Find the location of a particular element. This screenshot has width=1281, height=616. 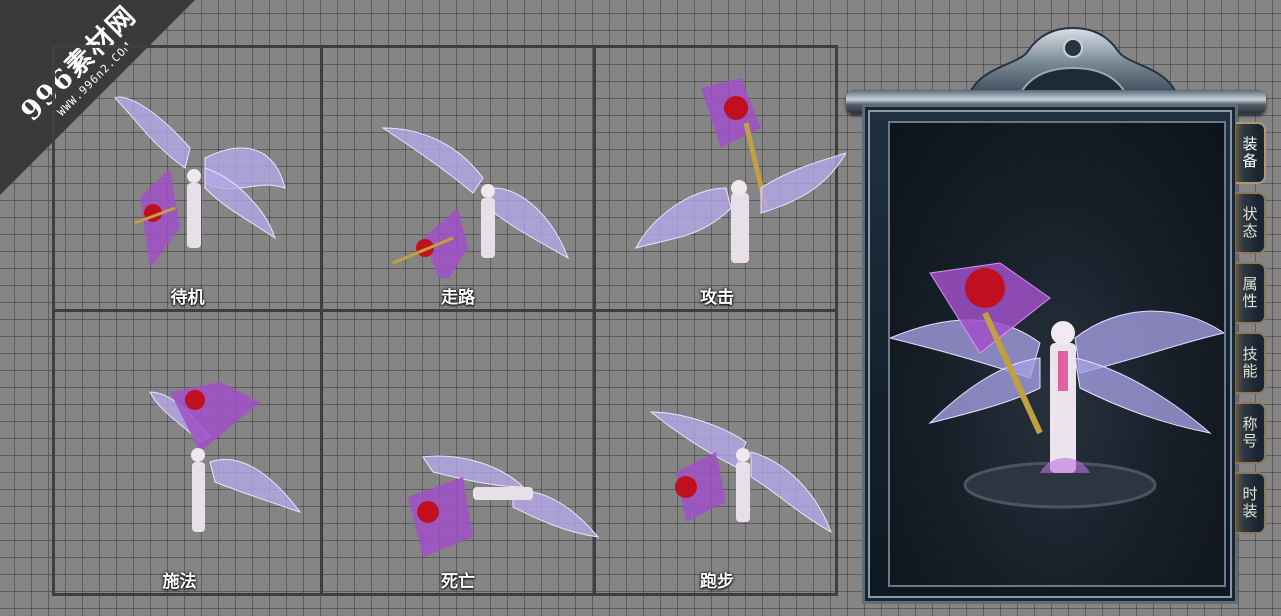

tab-titles: 称号 is located at coordinates (1251, 433).